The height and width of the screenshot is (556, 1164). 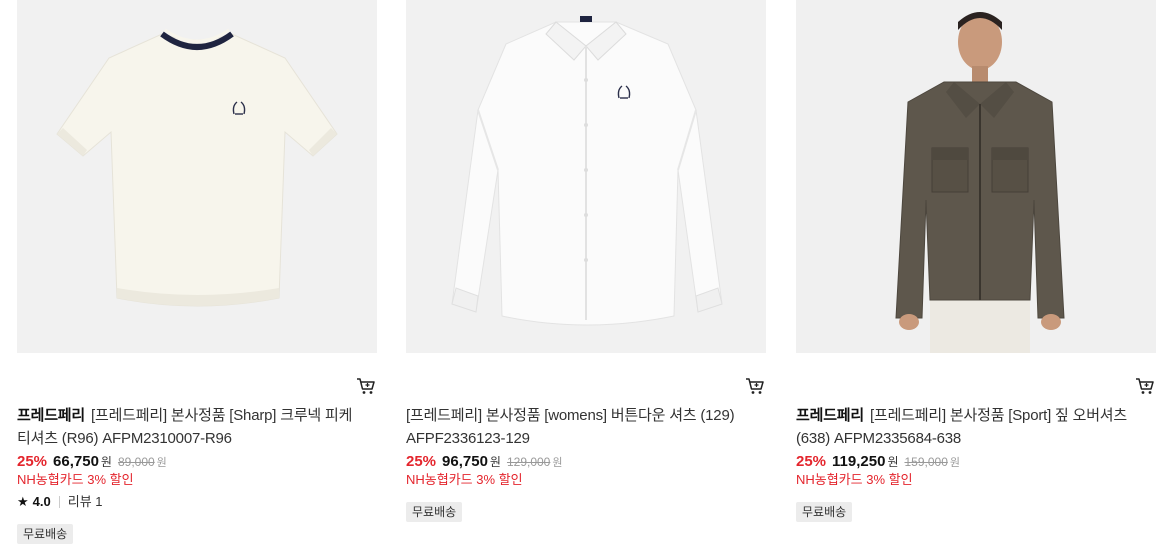 I want to click on price-row: 25% 119,250 원 159,000 원, so click(x=878, y=462).